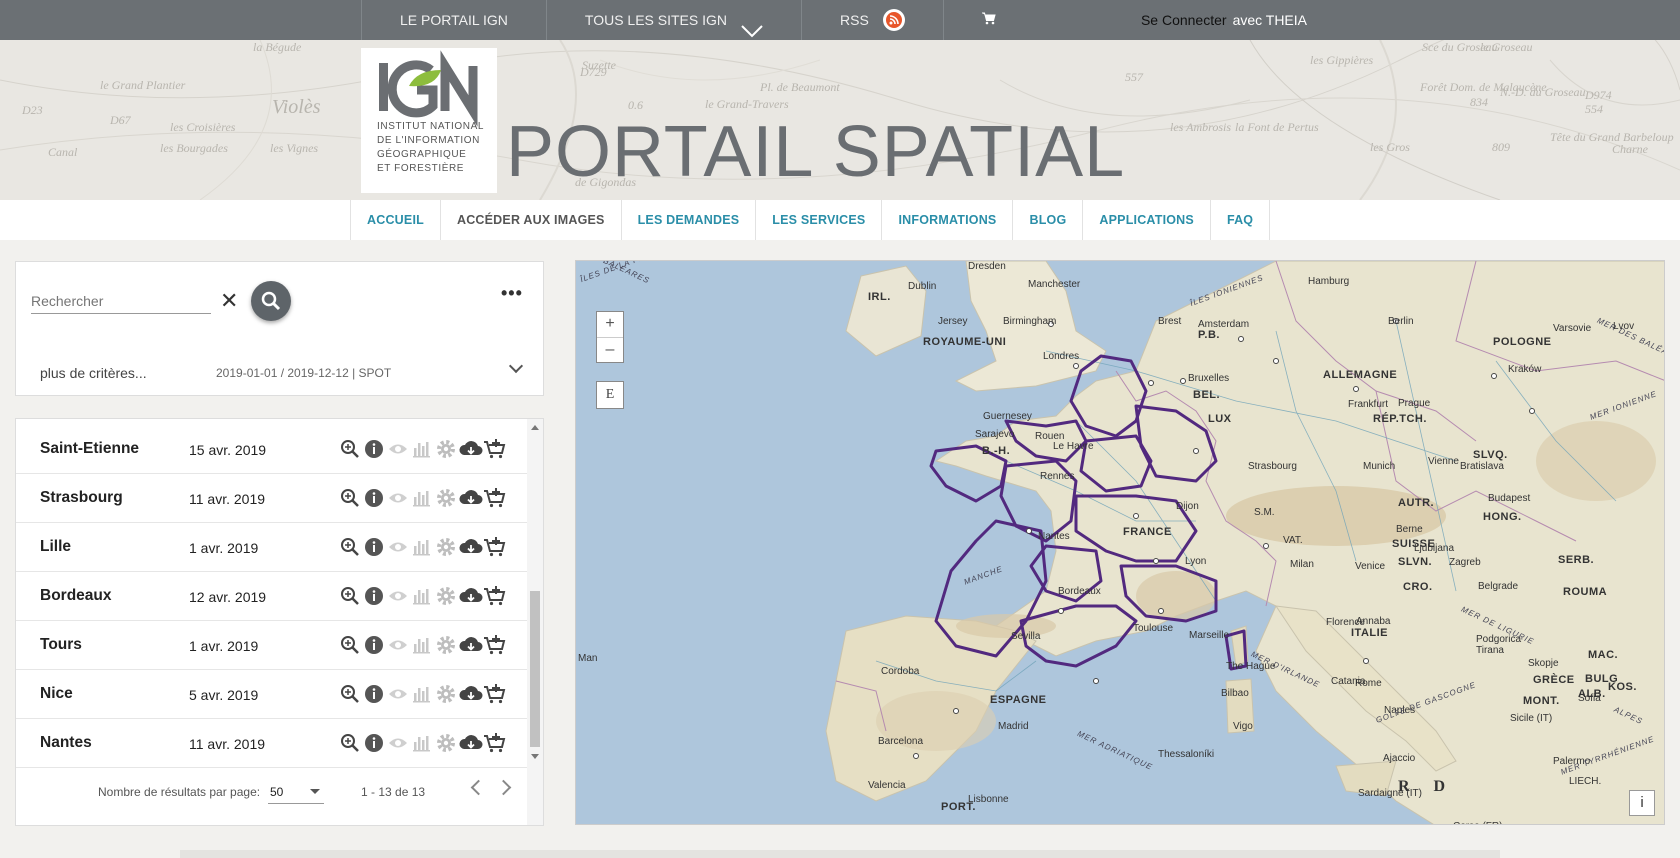 The height and width of the screenshot is (858, 1680). What do you see at coordinates (688, 220) in the screenshot?
I see `nav-item-les-demandes: LES DEMANDES` at bounding box center [688, 220].